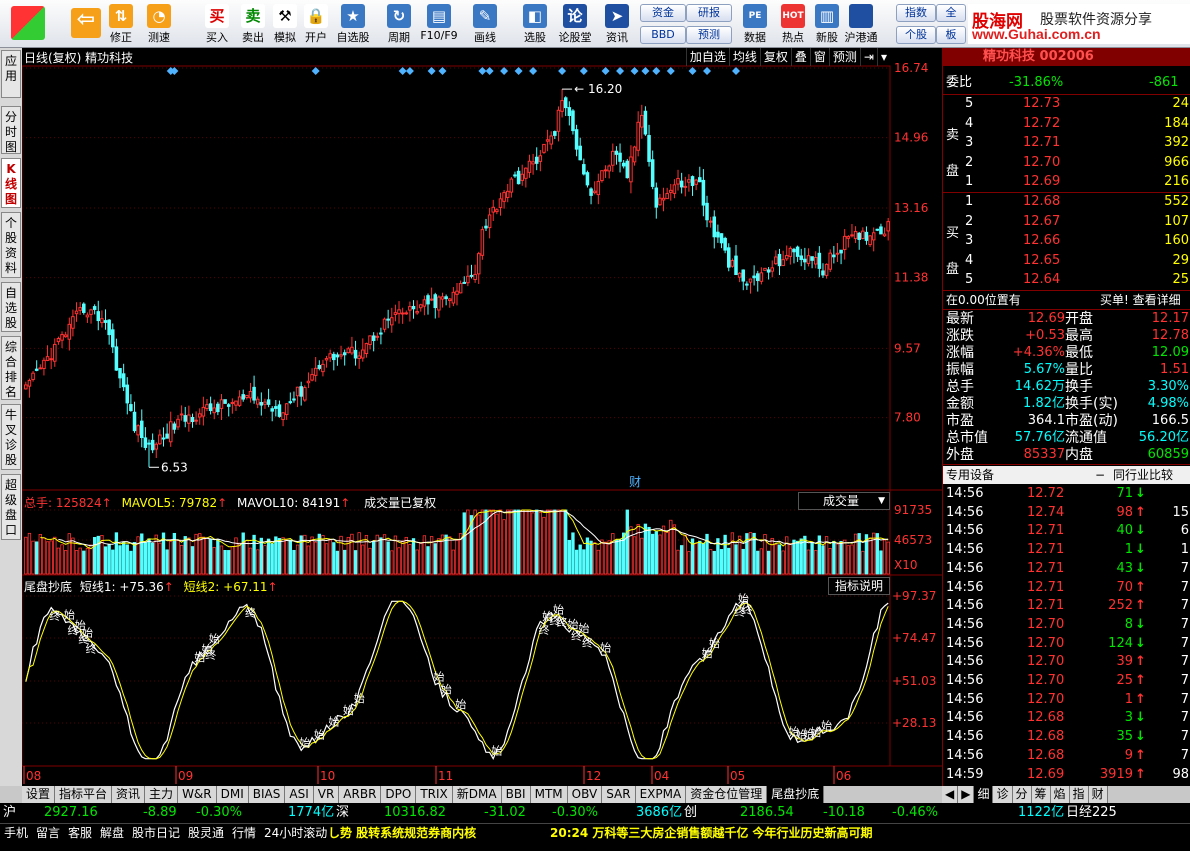 This screenshot has width=1190, height=851. Describe the element at coordinates (575, 24) in the screenshot. I see `forum-button: 论论股堂` at that location.